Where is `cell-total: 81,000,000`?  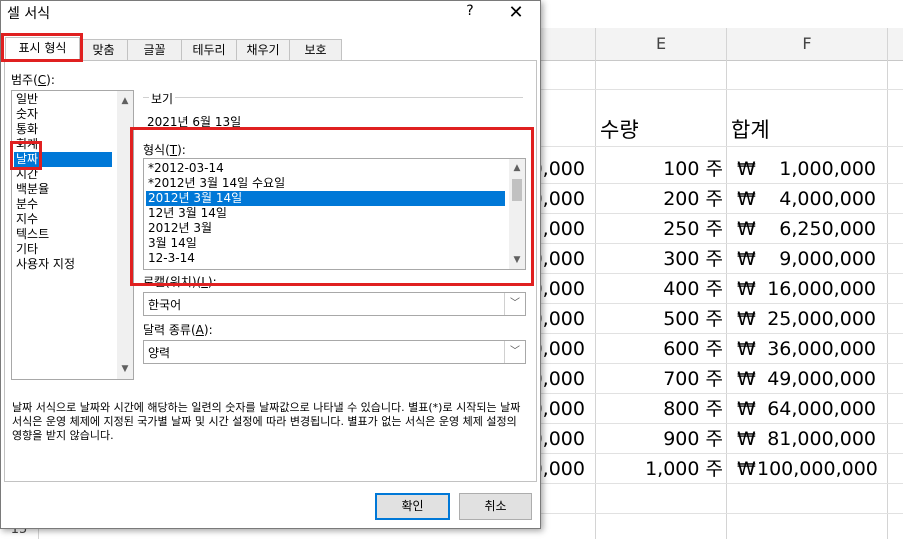 cell-total: 81,000,000 is located at coordinates (816, 439).